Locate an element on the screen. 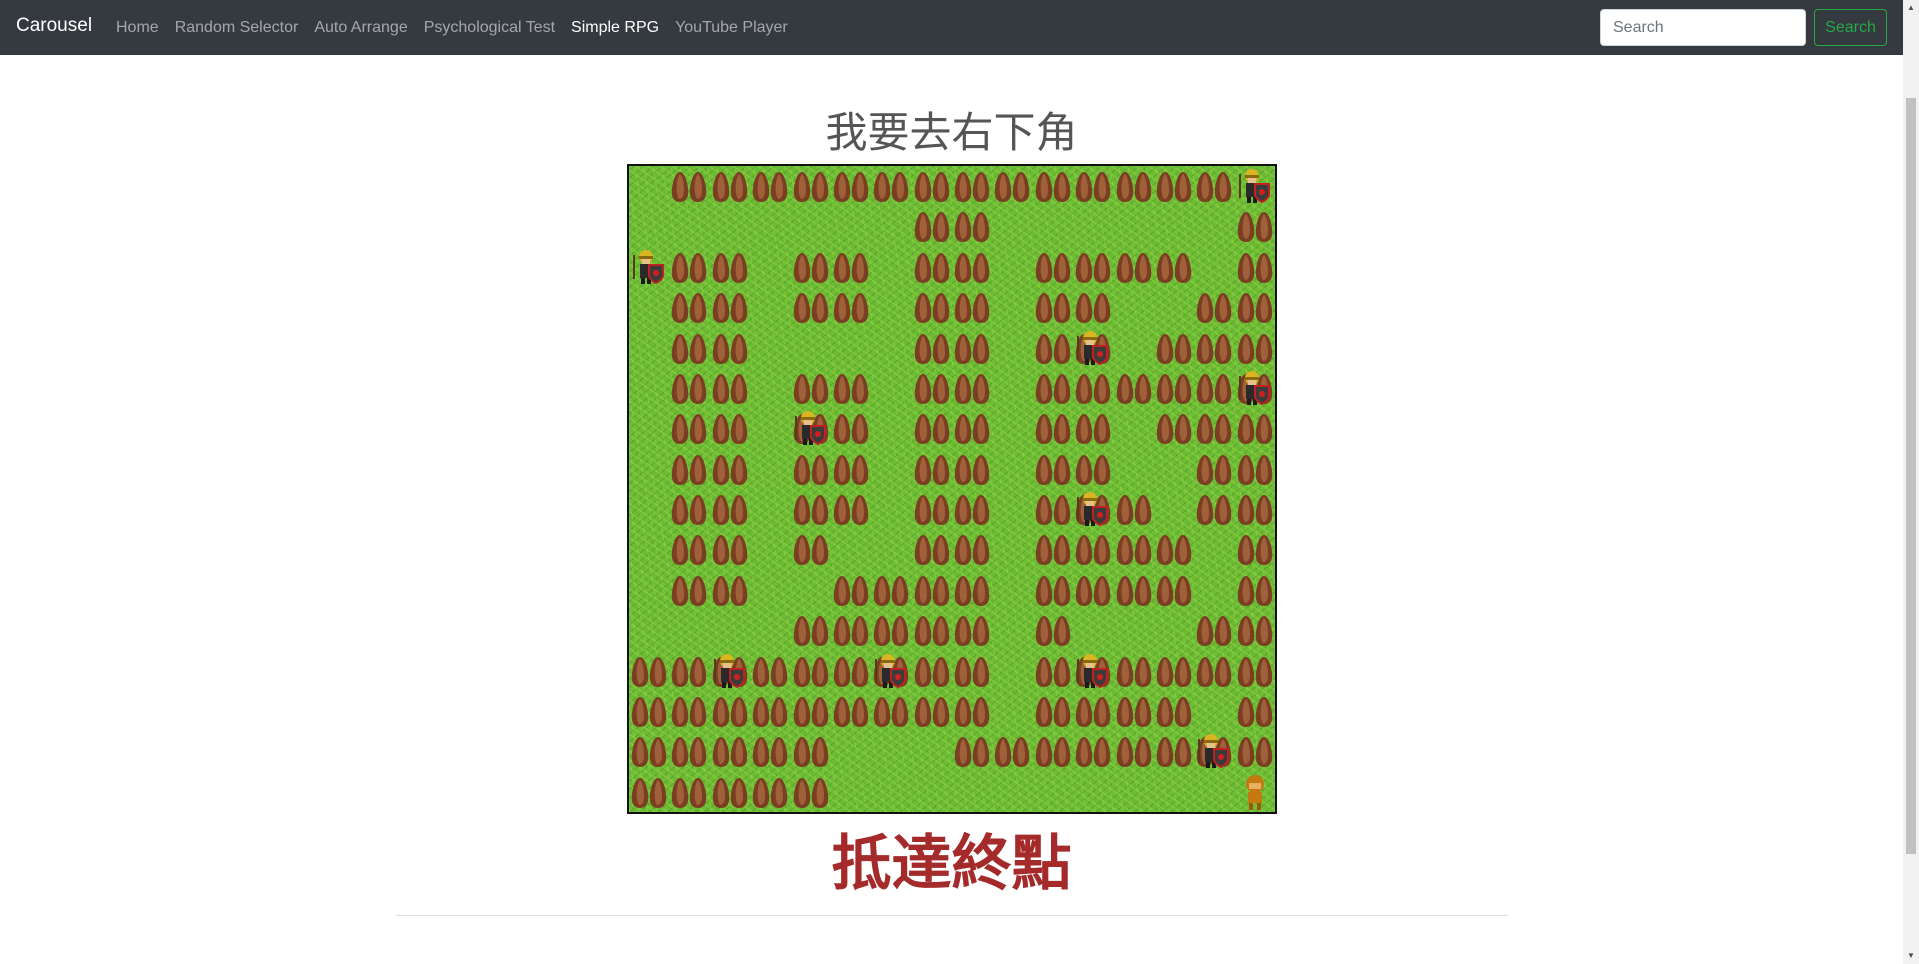  nav-link-auto-arrange: Auto Arrange is located at coordinates (360, 28).